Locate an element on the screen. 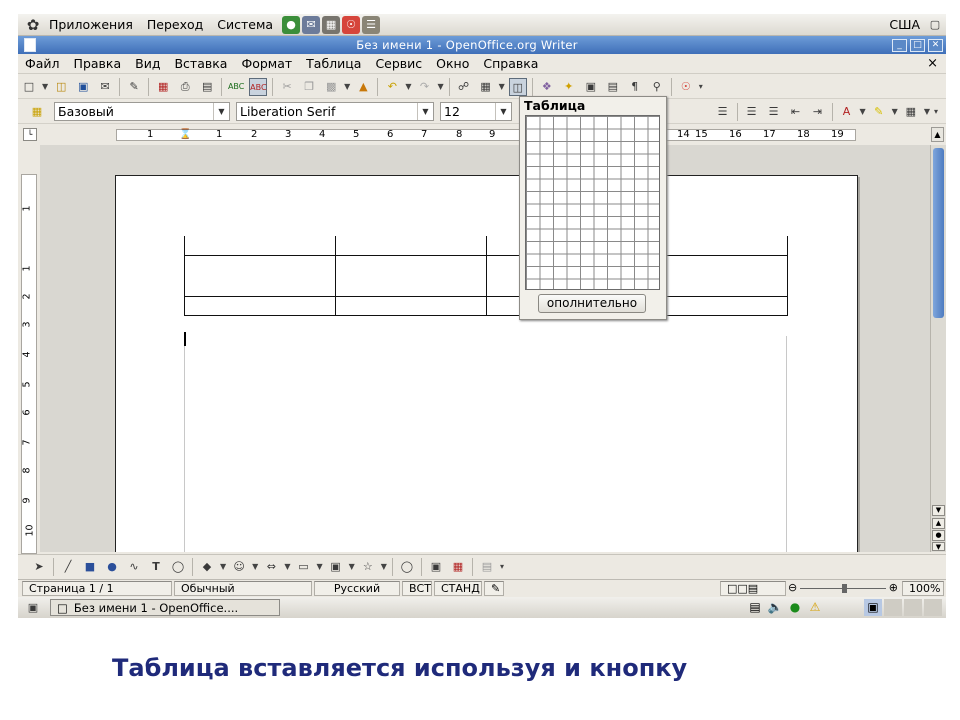  previous-page-icon: ▲ is located at coordinates (938, 523).